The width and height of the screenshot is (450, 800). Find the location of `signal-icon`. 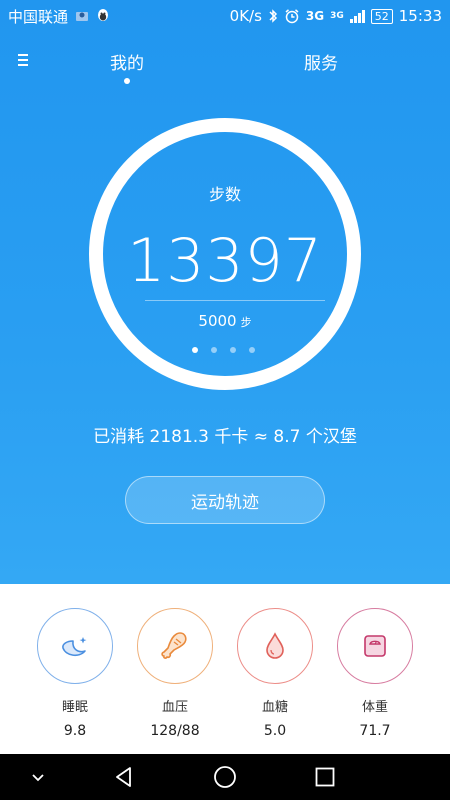

signal-icon is located at coordinates (357, 16).